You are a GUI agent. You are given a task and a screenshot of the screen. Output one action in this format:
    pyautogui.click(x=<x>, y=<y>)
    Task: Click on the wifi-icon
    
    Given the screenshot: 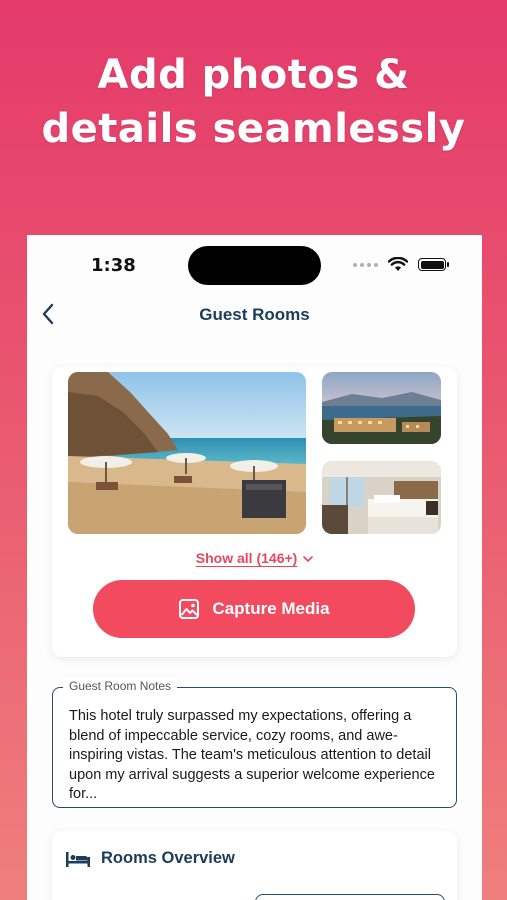 What is the action you would take?
    pyautogui.click(x=398, y=264)
    